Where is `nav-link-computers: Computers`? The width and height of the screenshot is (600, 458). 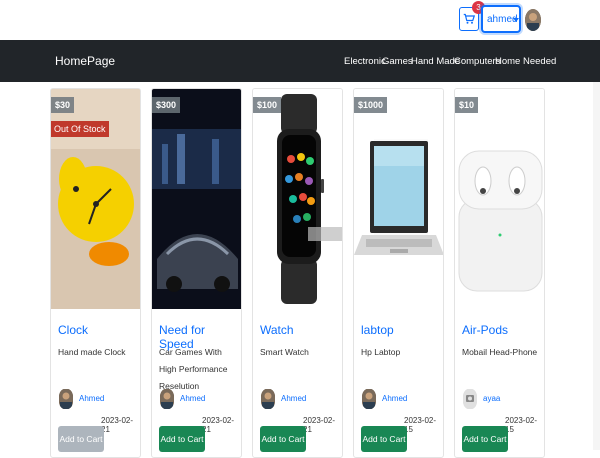
nav-link-computers: Computers is located at coordinates (477, 61).